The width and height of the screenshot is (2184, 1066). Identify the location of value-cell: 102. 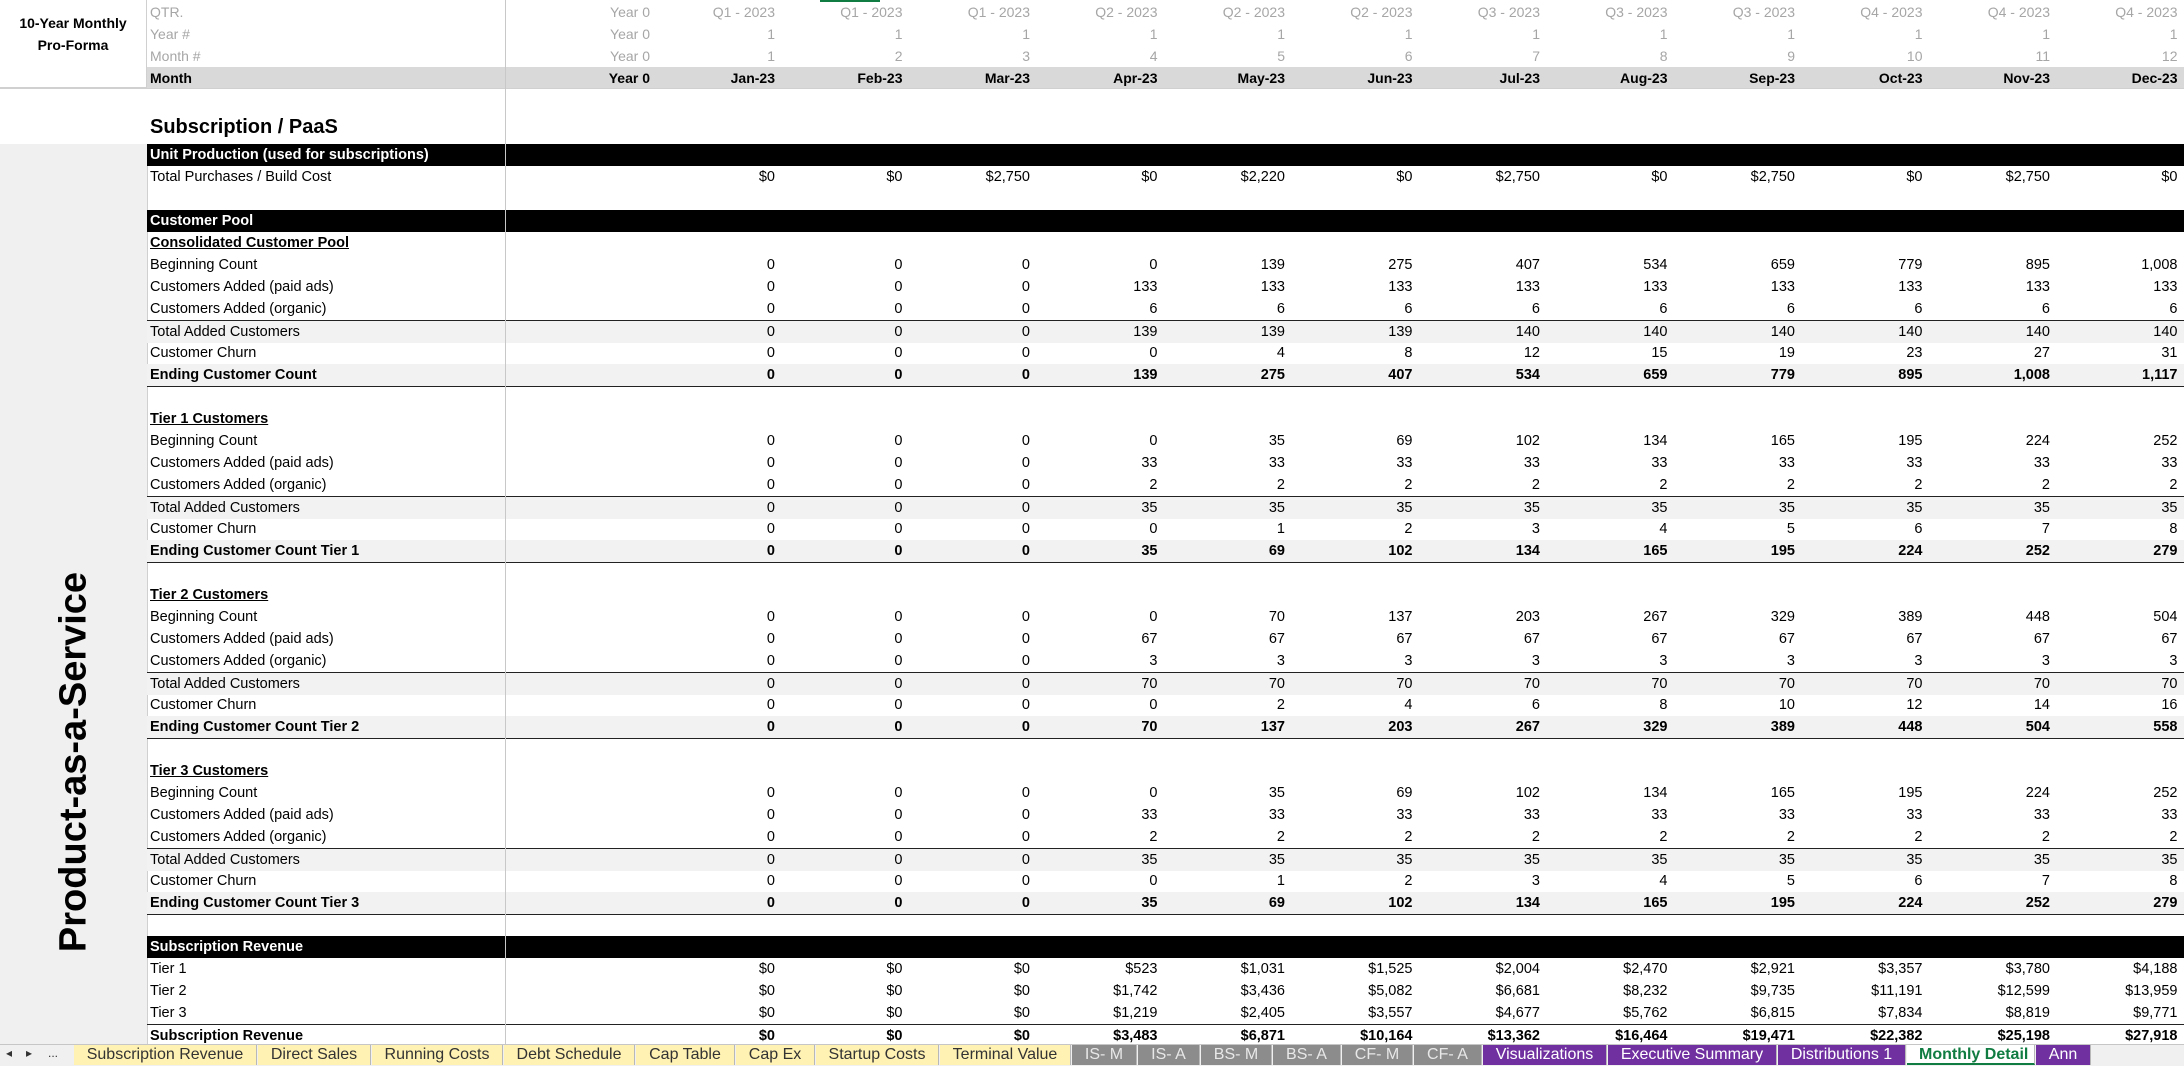
(1478, 441).